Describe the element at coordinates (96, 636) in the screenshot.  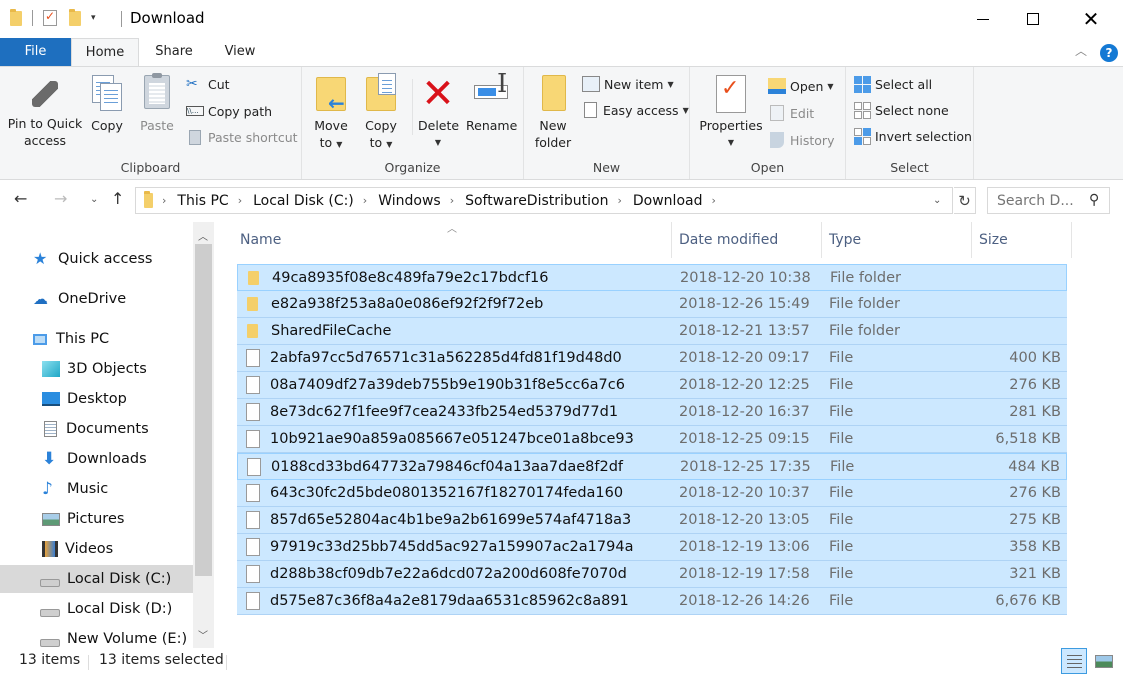
I see `sidebar-item-new-volume-e: New Volume (E:)` at that location.